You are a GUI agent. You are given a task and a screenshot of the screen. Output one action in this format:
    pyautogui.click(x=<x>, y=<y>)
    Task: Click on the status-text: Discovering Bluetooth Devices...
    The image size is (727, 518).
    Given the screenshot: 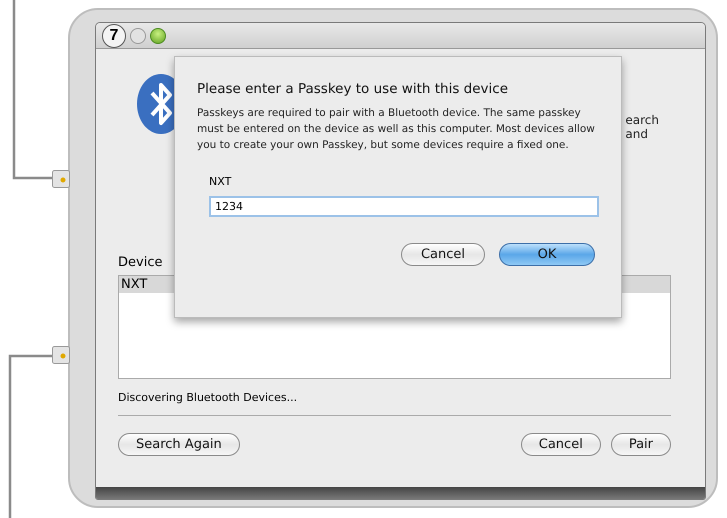 What is the action you would take?
    pyautogui.click(x=208, y=397)
    